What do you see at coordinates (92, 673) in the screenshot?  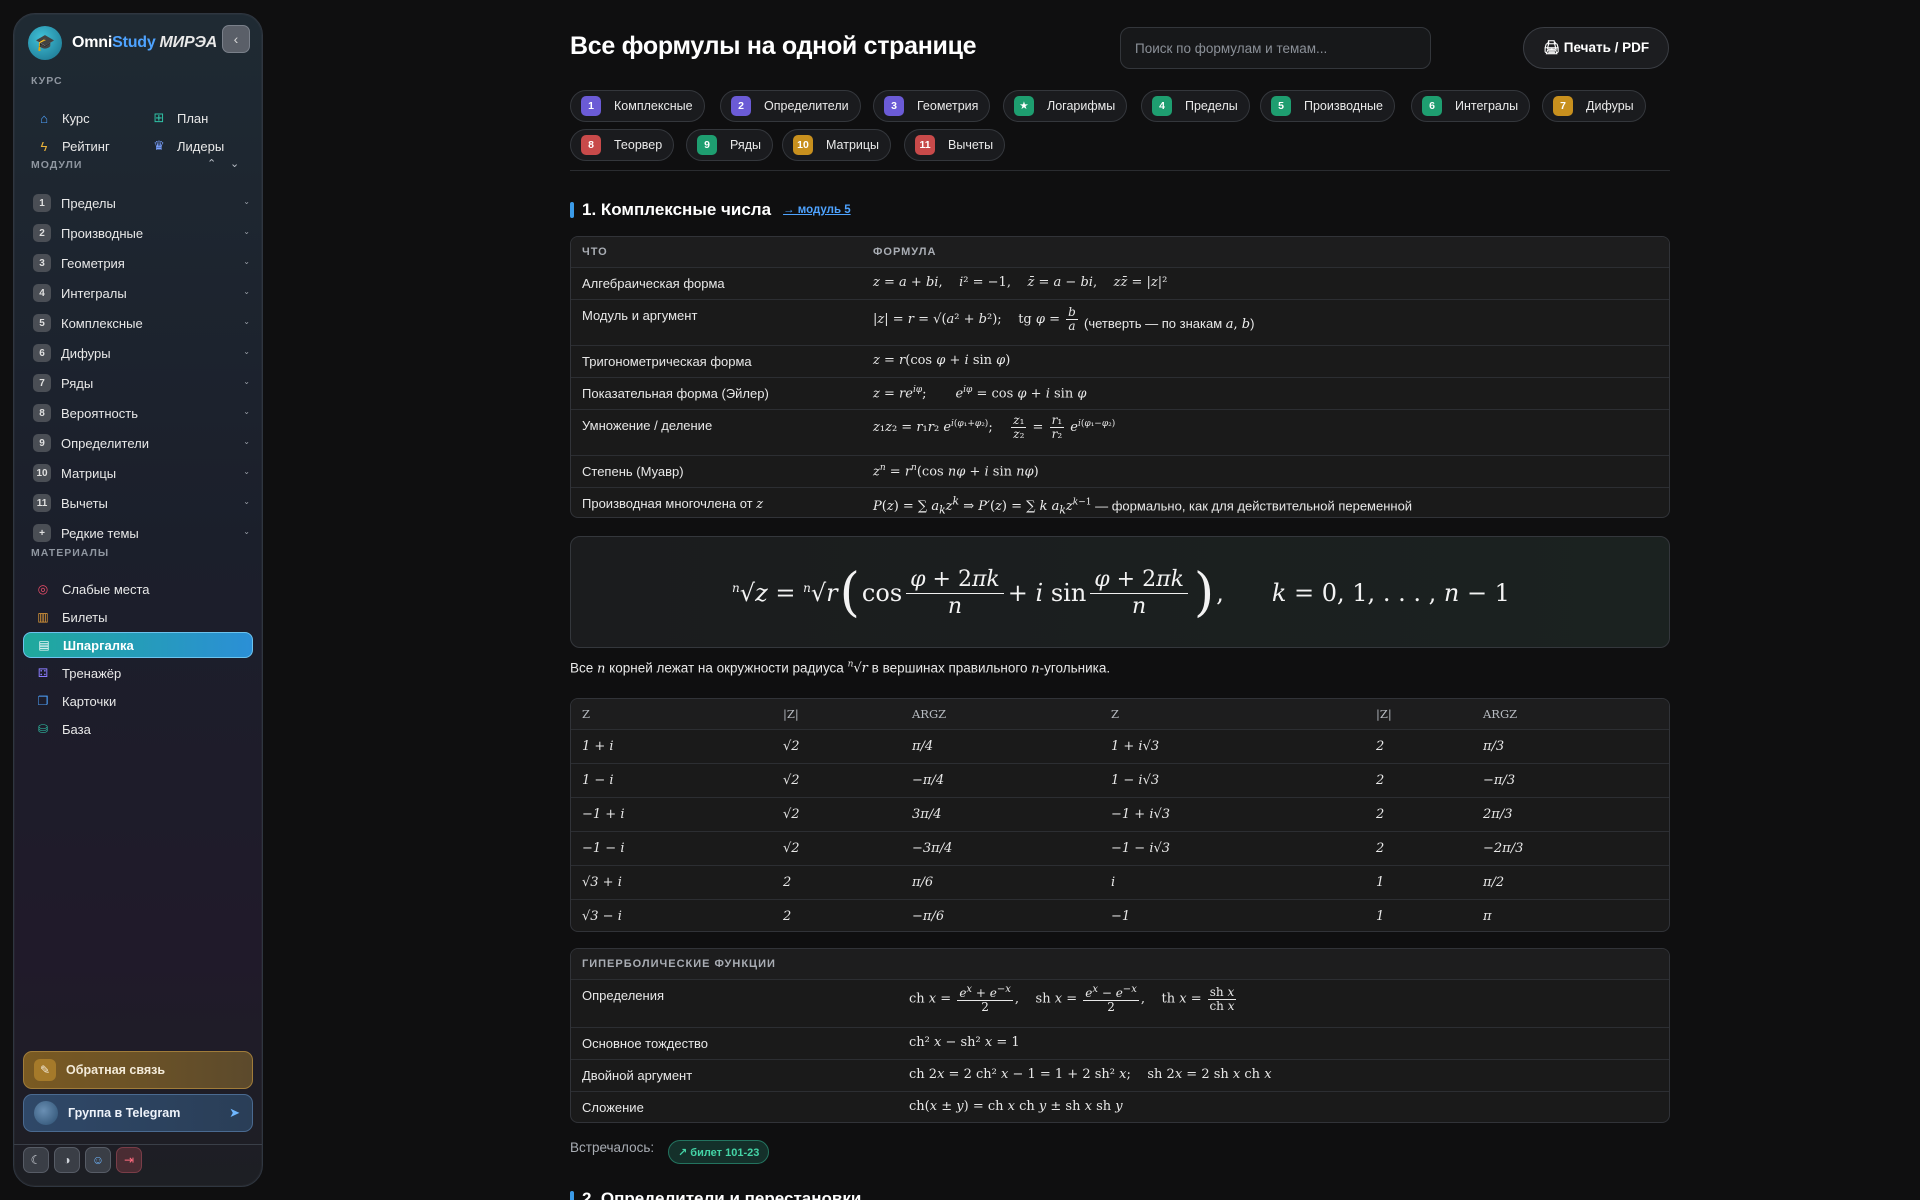 I see `nav-trainer-label: Тренажёр` at bounding box center [92, 673].